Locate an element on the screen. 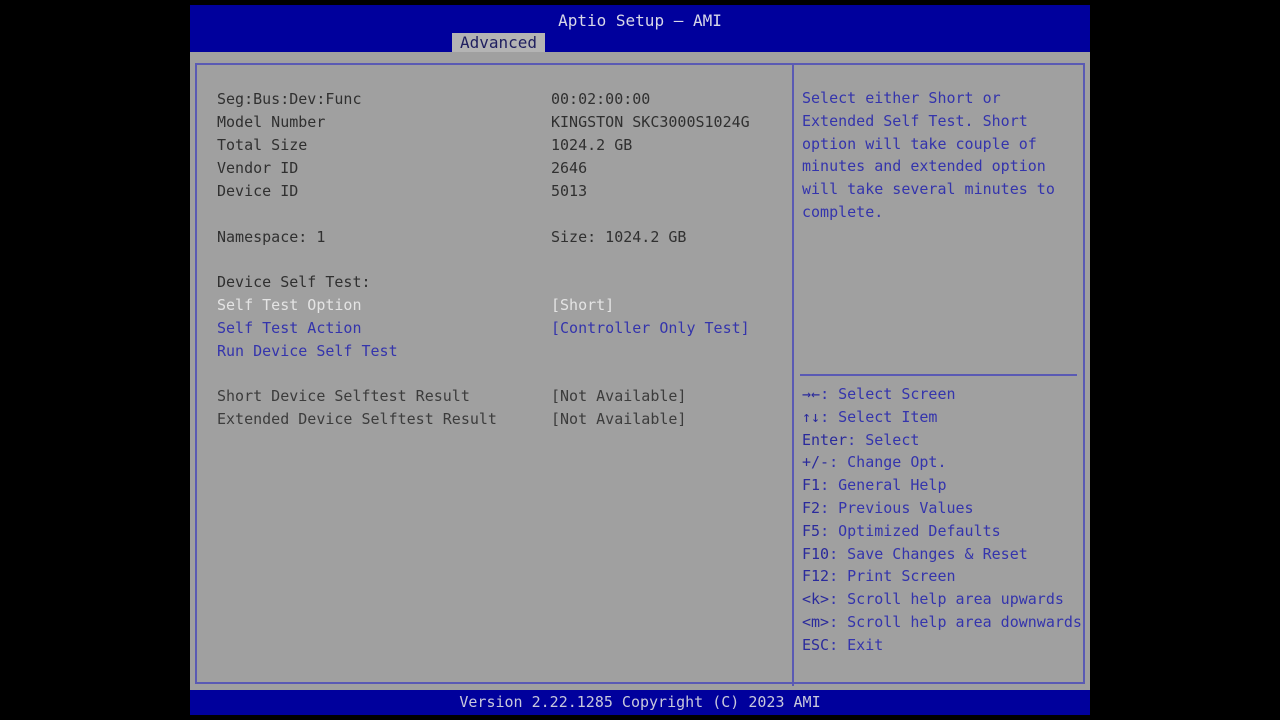 This screenshot has width=1280, height=720. row-label: Run Device Self Test is located at coordinates (307, 351).